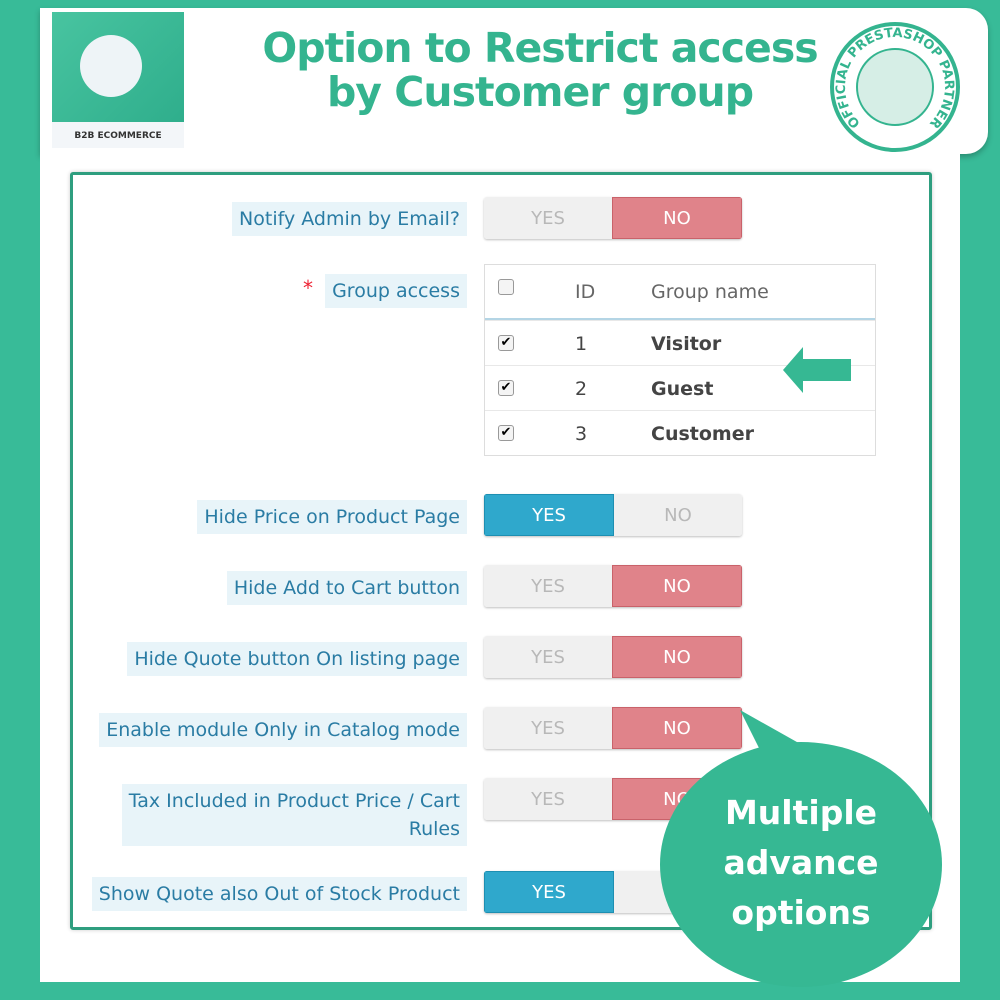  I want to click on callout-line-3: options, so click(801, 912).